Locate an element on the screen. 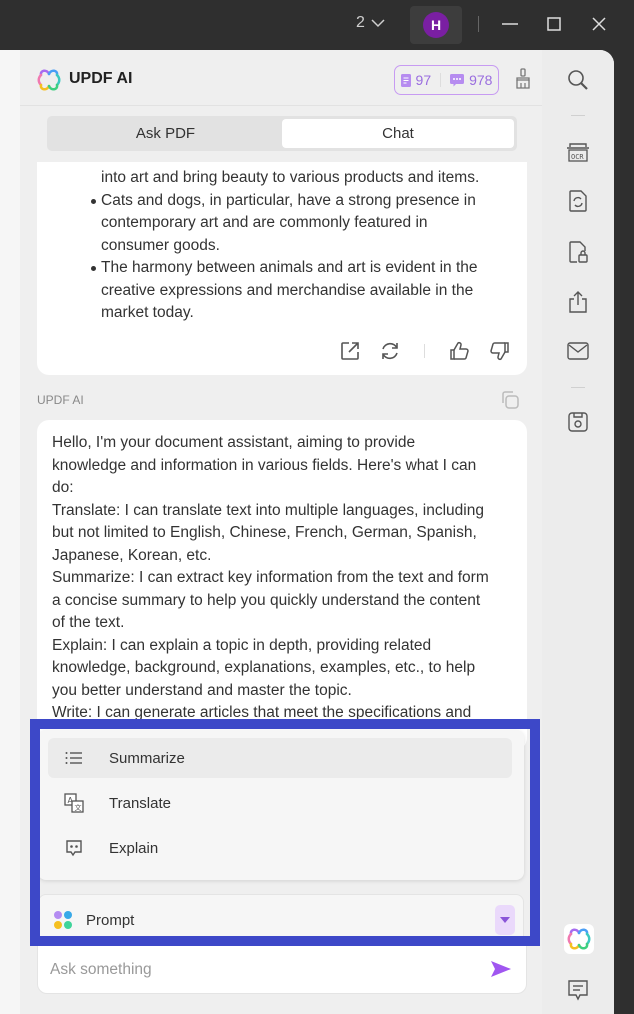 This screenshot has width=634, height=1014. menu-item-translate: A文 Translate is located at coordinates (280, 803).